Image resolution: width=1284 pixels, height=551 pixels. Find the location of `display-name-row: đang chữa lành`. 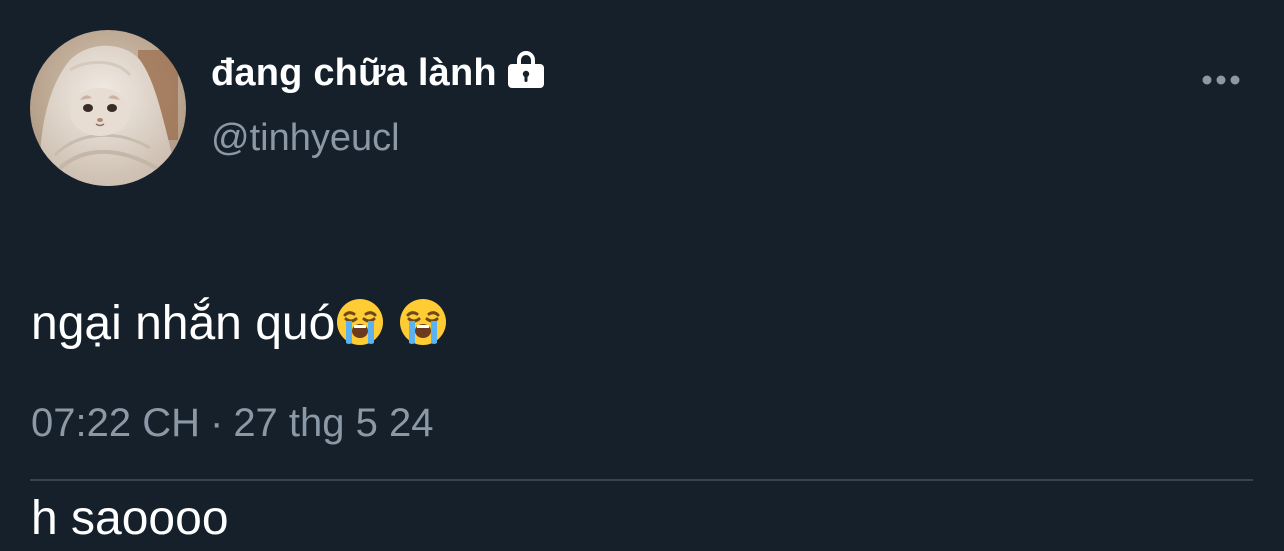

display-name-row: đang chữa lành is located at coordinates (379, 73).